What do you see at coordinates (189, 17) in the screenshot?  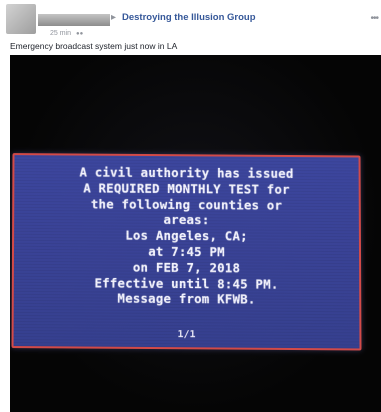 I see `group-name-link: Destroying the Illusion Group` at bounding box center [189, 17].